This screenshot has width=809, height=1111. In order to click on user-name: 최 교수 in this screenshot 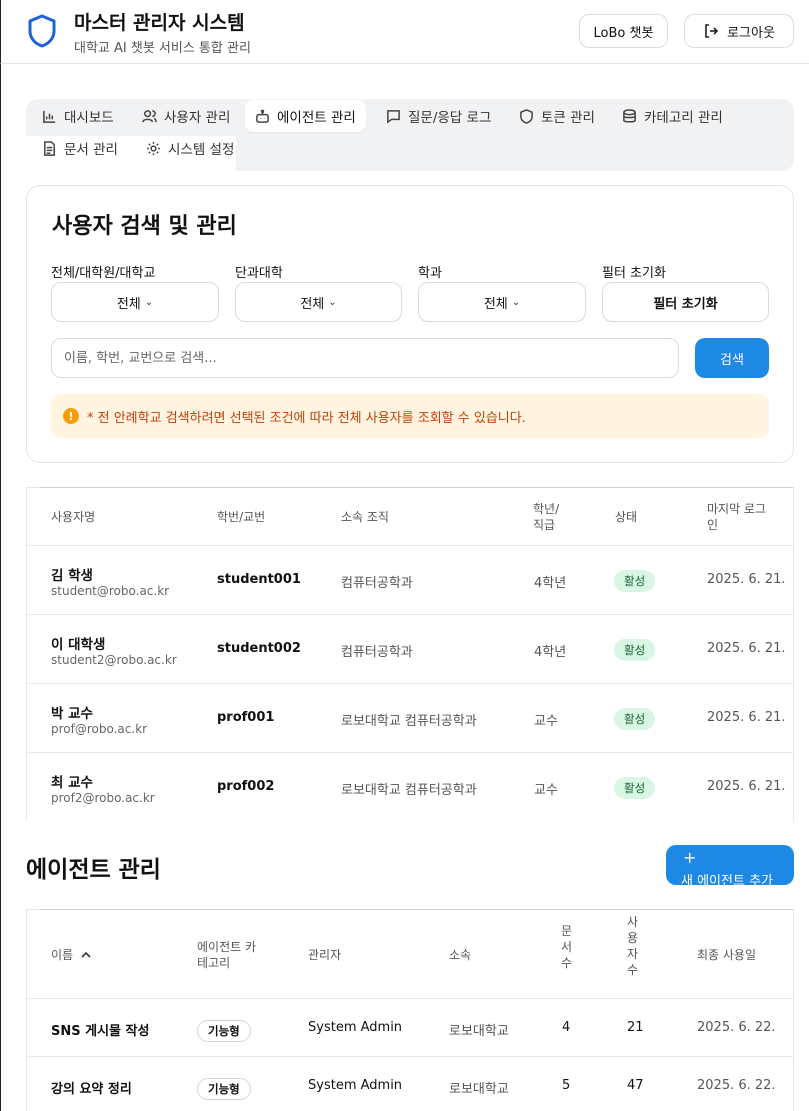, I will do `click(72, 783)`.